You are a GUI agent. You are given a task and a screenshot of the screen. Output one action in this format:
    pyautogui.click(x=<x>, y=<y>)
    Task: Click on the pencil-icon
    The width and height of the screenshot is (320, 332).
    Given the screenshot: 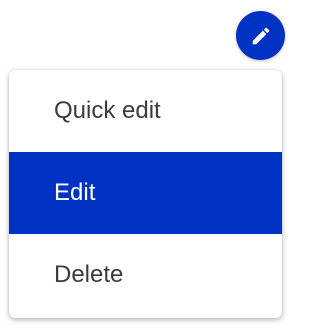 What is the action you would take?
    pyautogui.click(x=261, y=36)
    